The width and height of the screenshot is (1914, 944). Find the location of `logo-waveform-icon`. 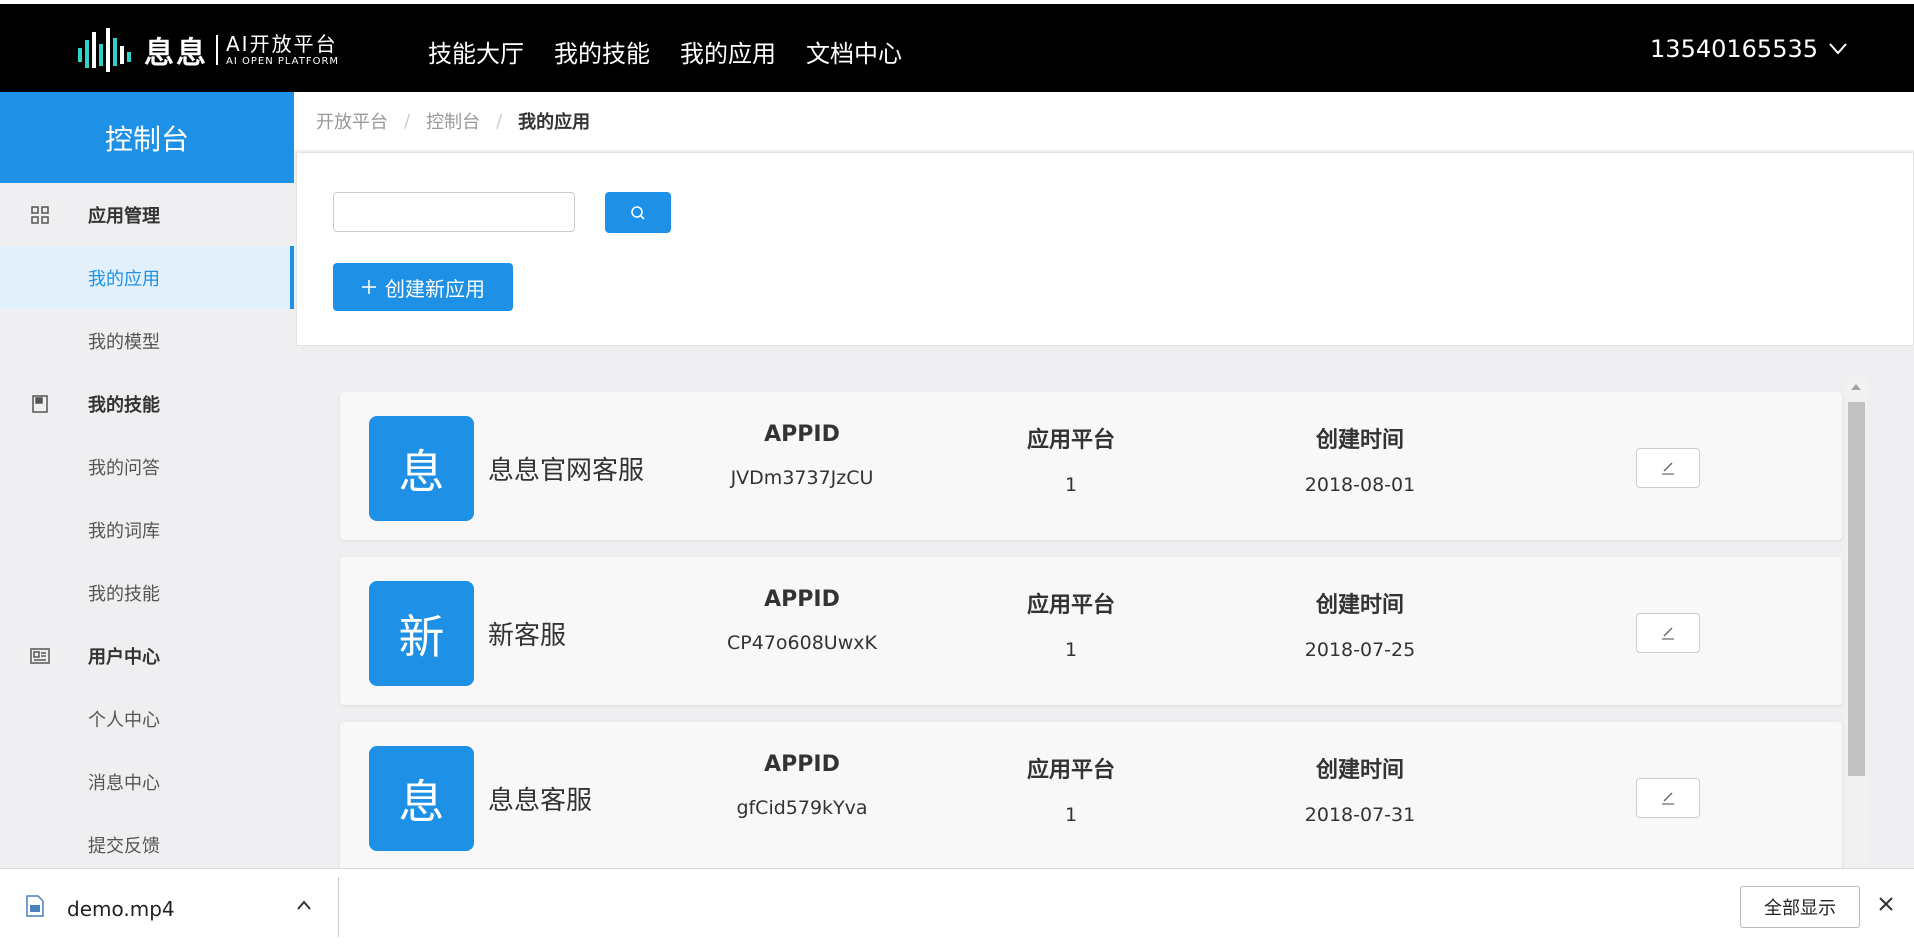

logo-waveform-icon is located at coordinates (104, 50).